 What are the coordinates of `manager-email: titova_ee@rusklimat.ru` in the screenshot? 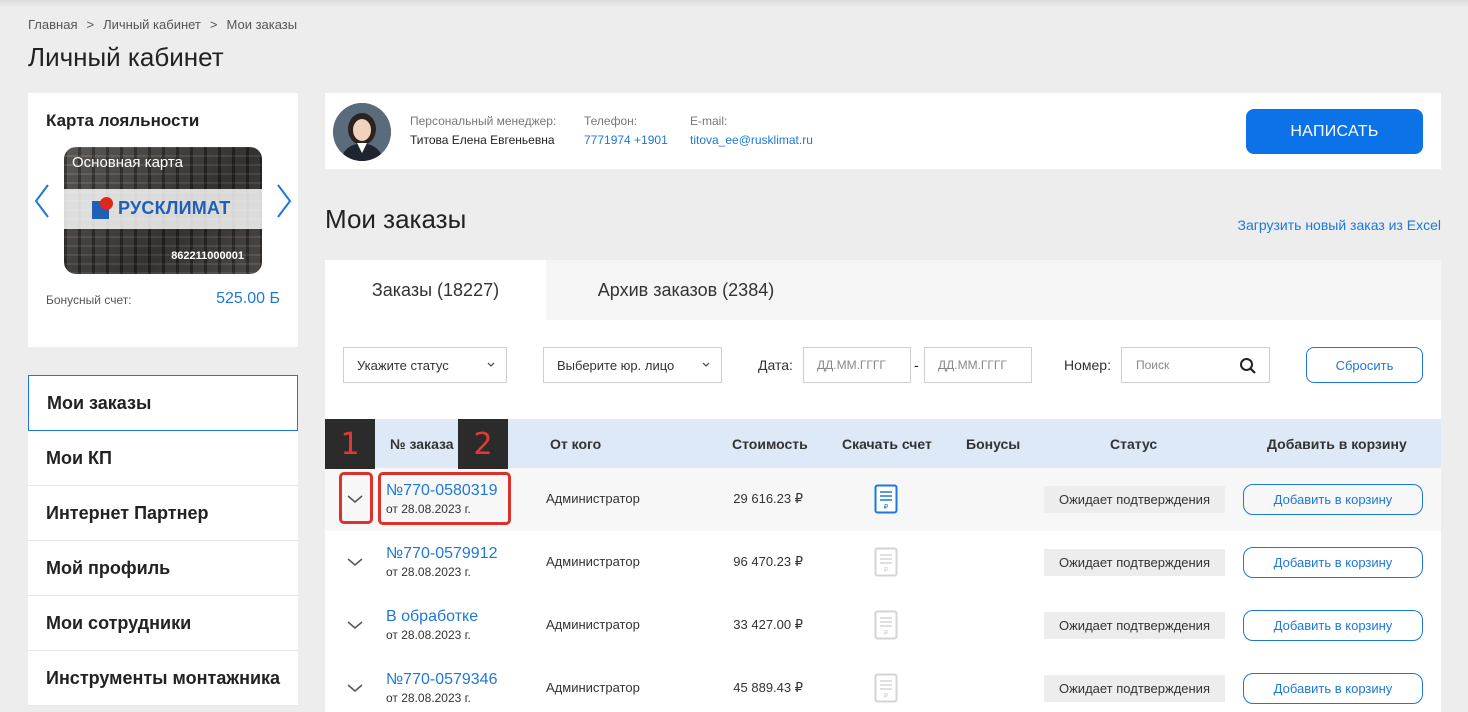 It's located at (751, 140).